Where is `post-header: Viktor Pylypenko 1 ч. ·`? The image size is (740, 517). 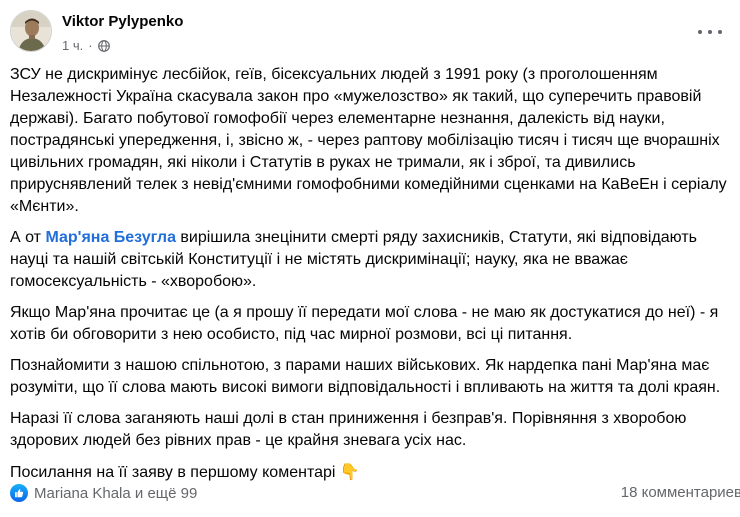 post-header: Viktor Pylypenko 1 ч. · is located at coordinates (375, 35).